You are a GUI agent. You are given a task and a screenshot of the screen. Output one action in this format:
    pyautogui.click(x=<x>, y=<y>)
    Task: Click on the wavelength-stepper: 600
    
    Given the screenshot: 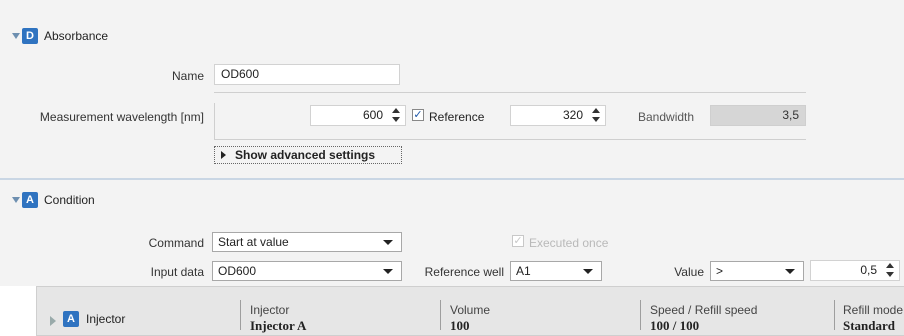 What is the action you would take?
    pyautogui.click(x=358, y=115)
    